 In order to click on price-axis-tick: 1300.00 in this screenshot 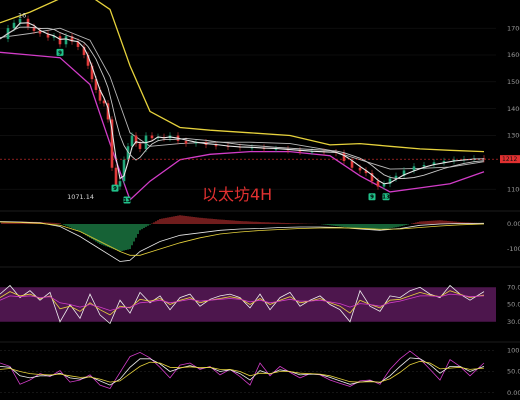, I will do `click(513, 136)`.